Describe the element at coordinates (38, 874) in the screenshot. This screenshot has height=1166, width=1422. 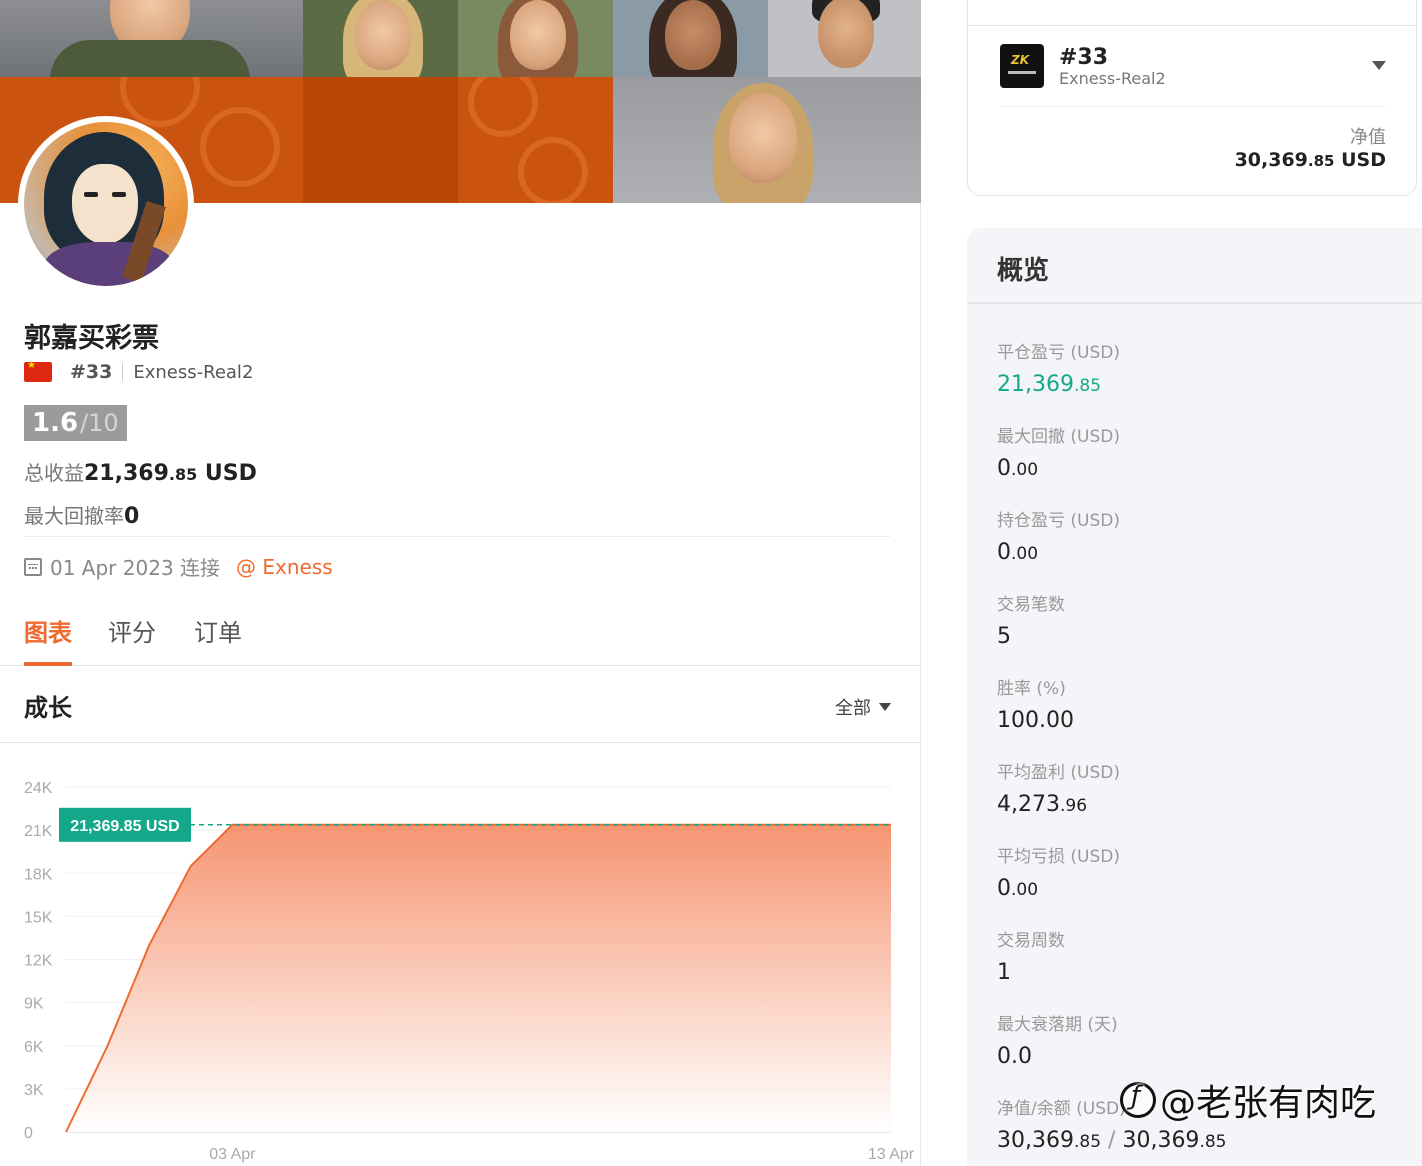
I see `y-tick-label: 18K` at that location.